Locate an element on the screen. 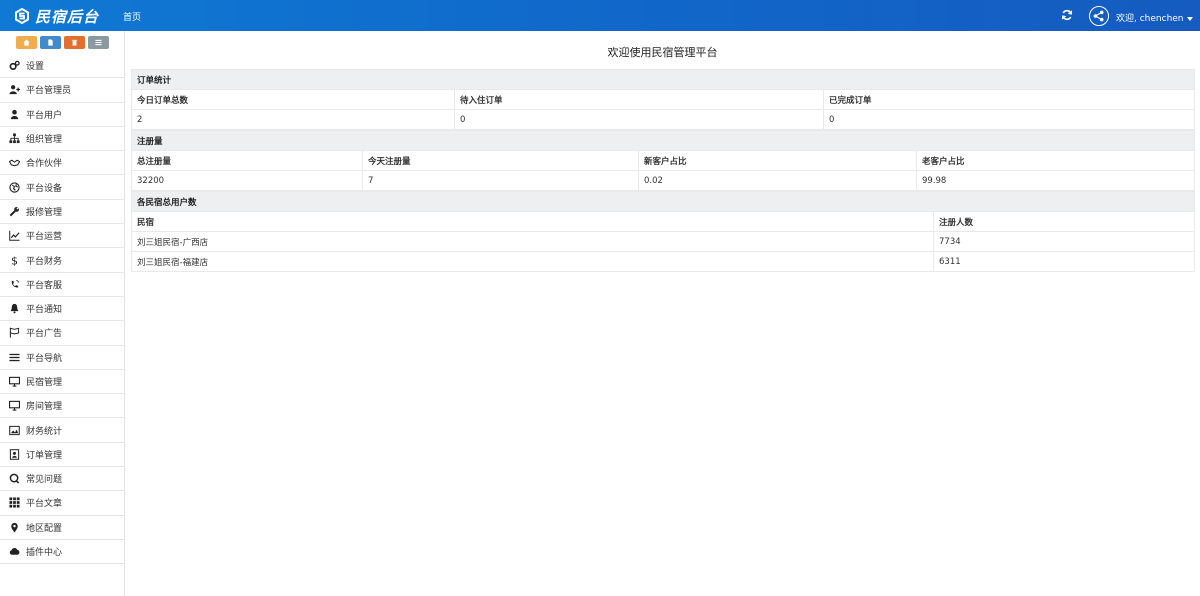 The height and width of the screenshot is (596, 1200). table-row: 刘三姐民宿-广西店 7734 is located at coordinates (663, 241).